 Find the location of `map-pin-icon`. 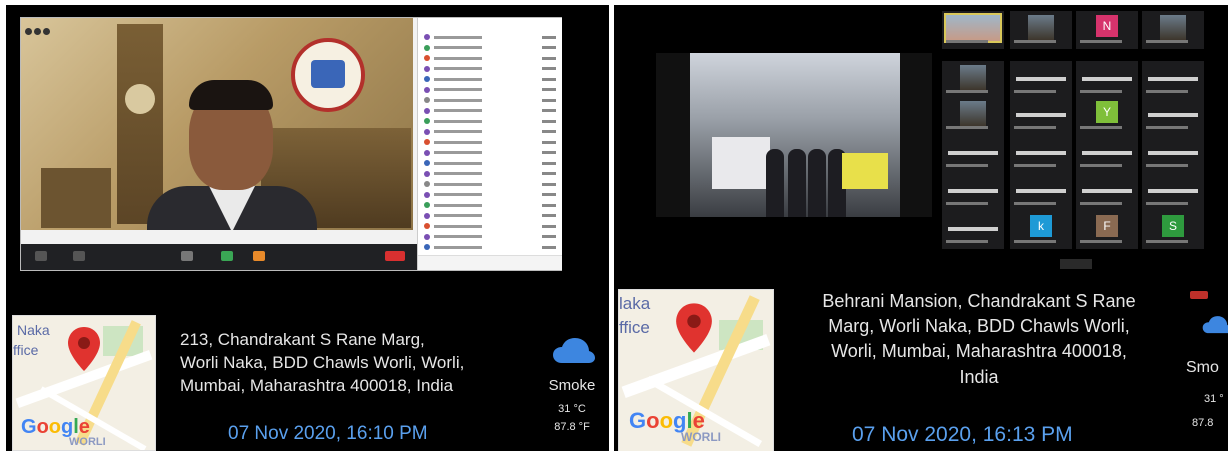

map-pin-icon is located at coordinates (694, 328).